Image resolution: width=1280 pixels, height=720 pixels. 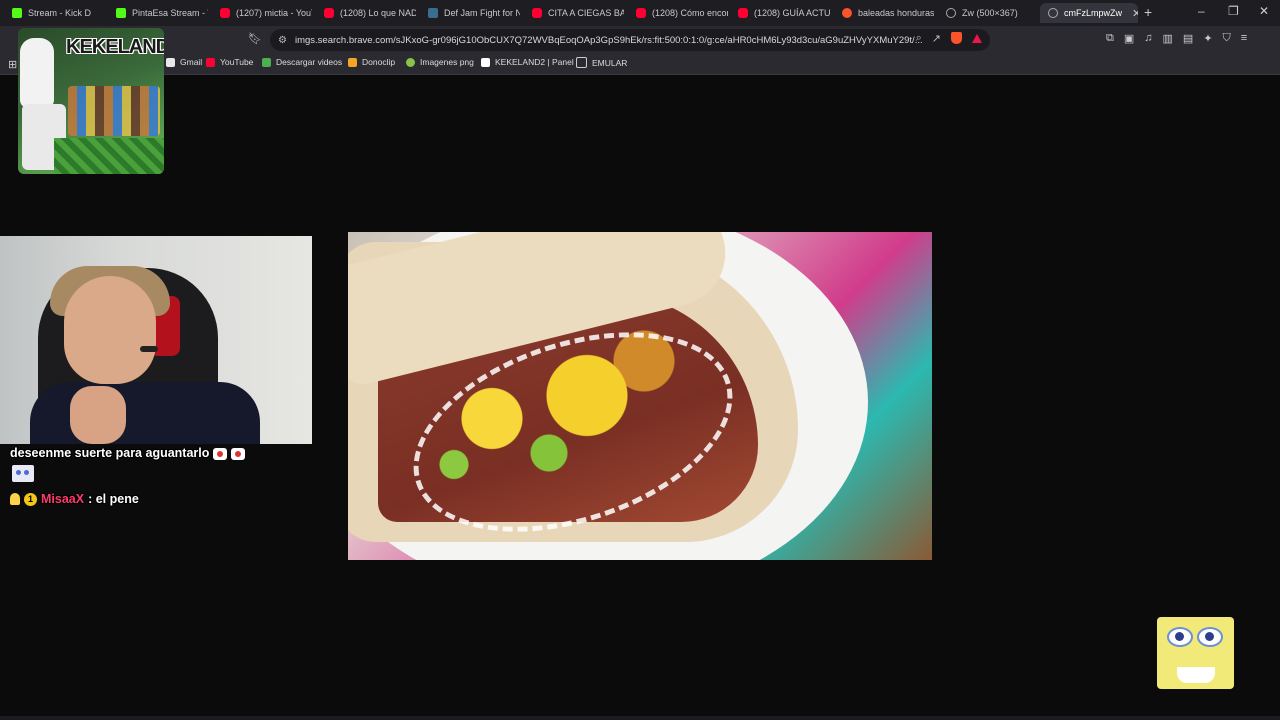 What do you see at coordinates (145, 413) in the screenshot?
I see `streamer-shirt` at bounding box center [145, 413].